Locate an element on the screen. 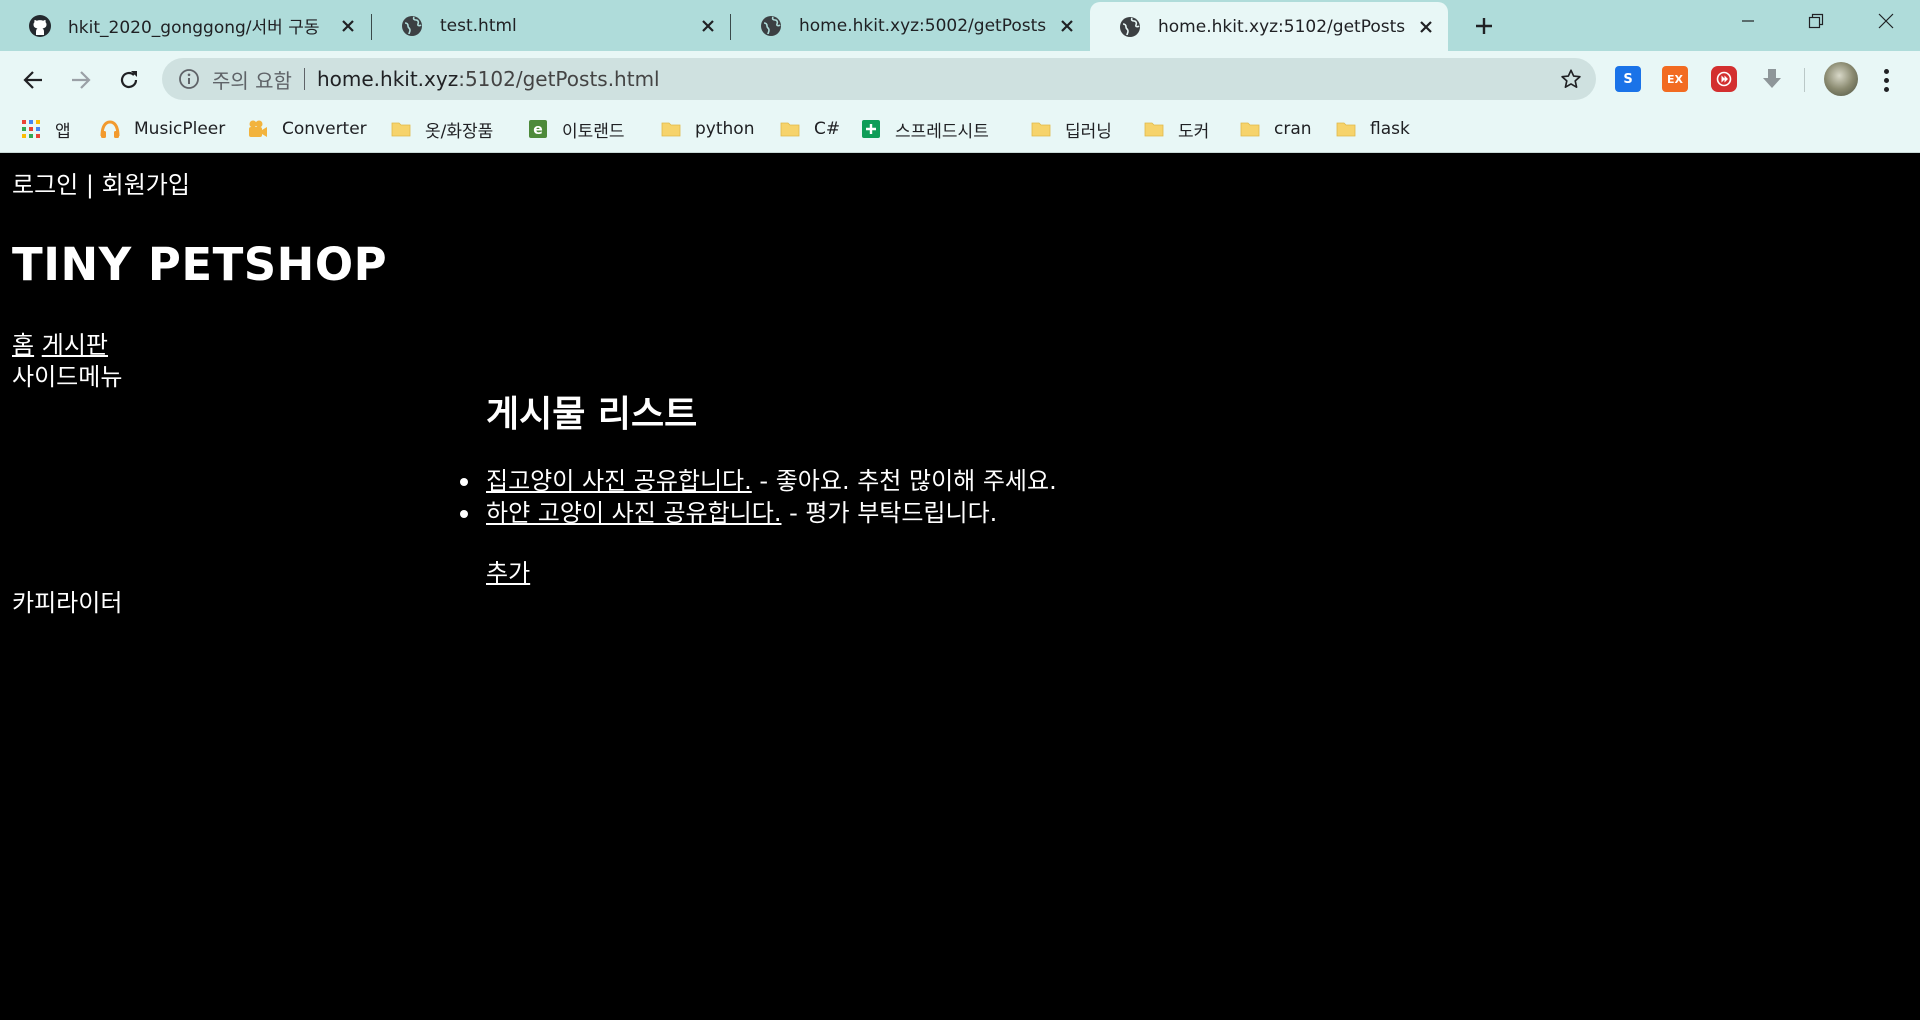  bookmark-label: 스프레드시트 is located at coordinates (942, 131).